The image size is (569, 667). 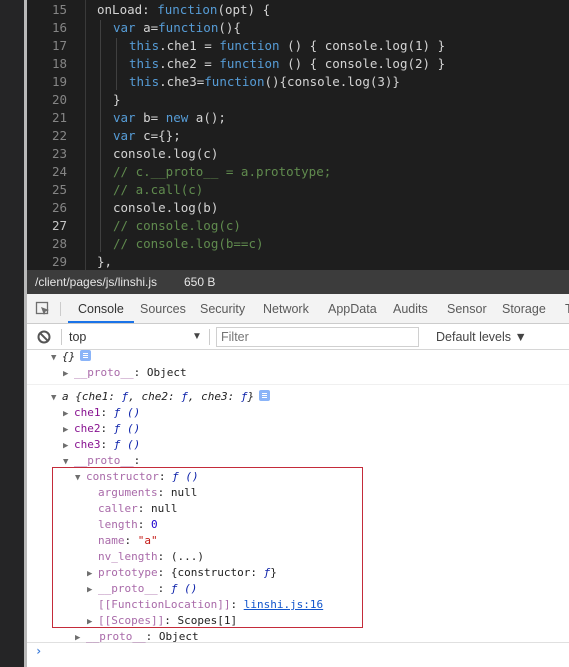 I want to click on code-line: 28 // console.log(b==c), so click(x=298, y=244).